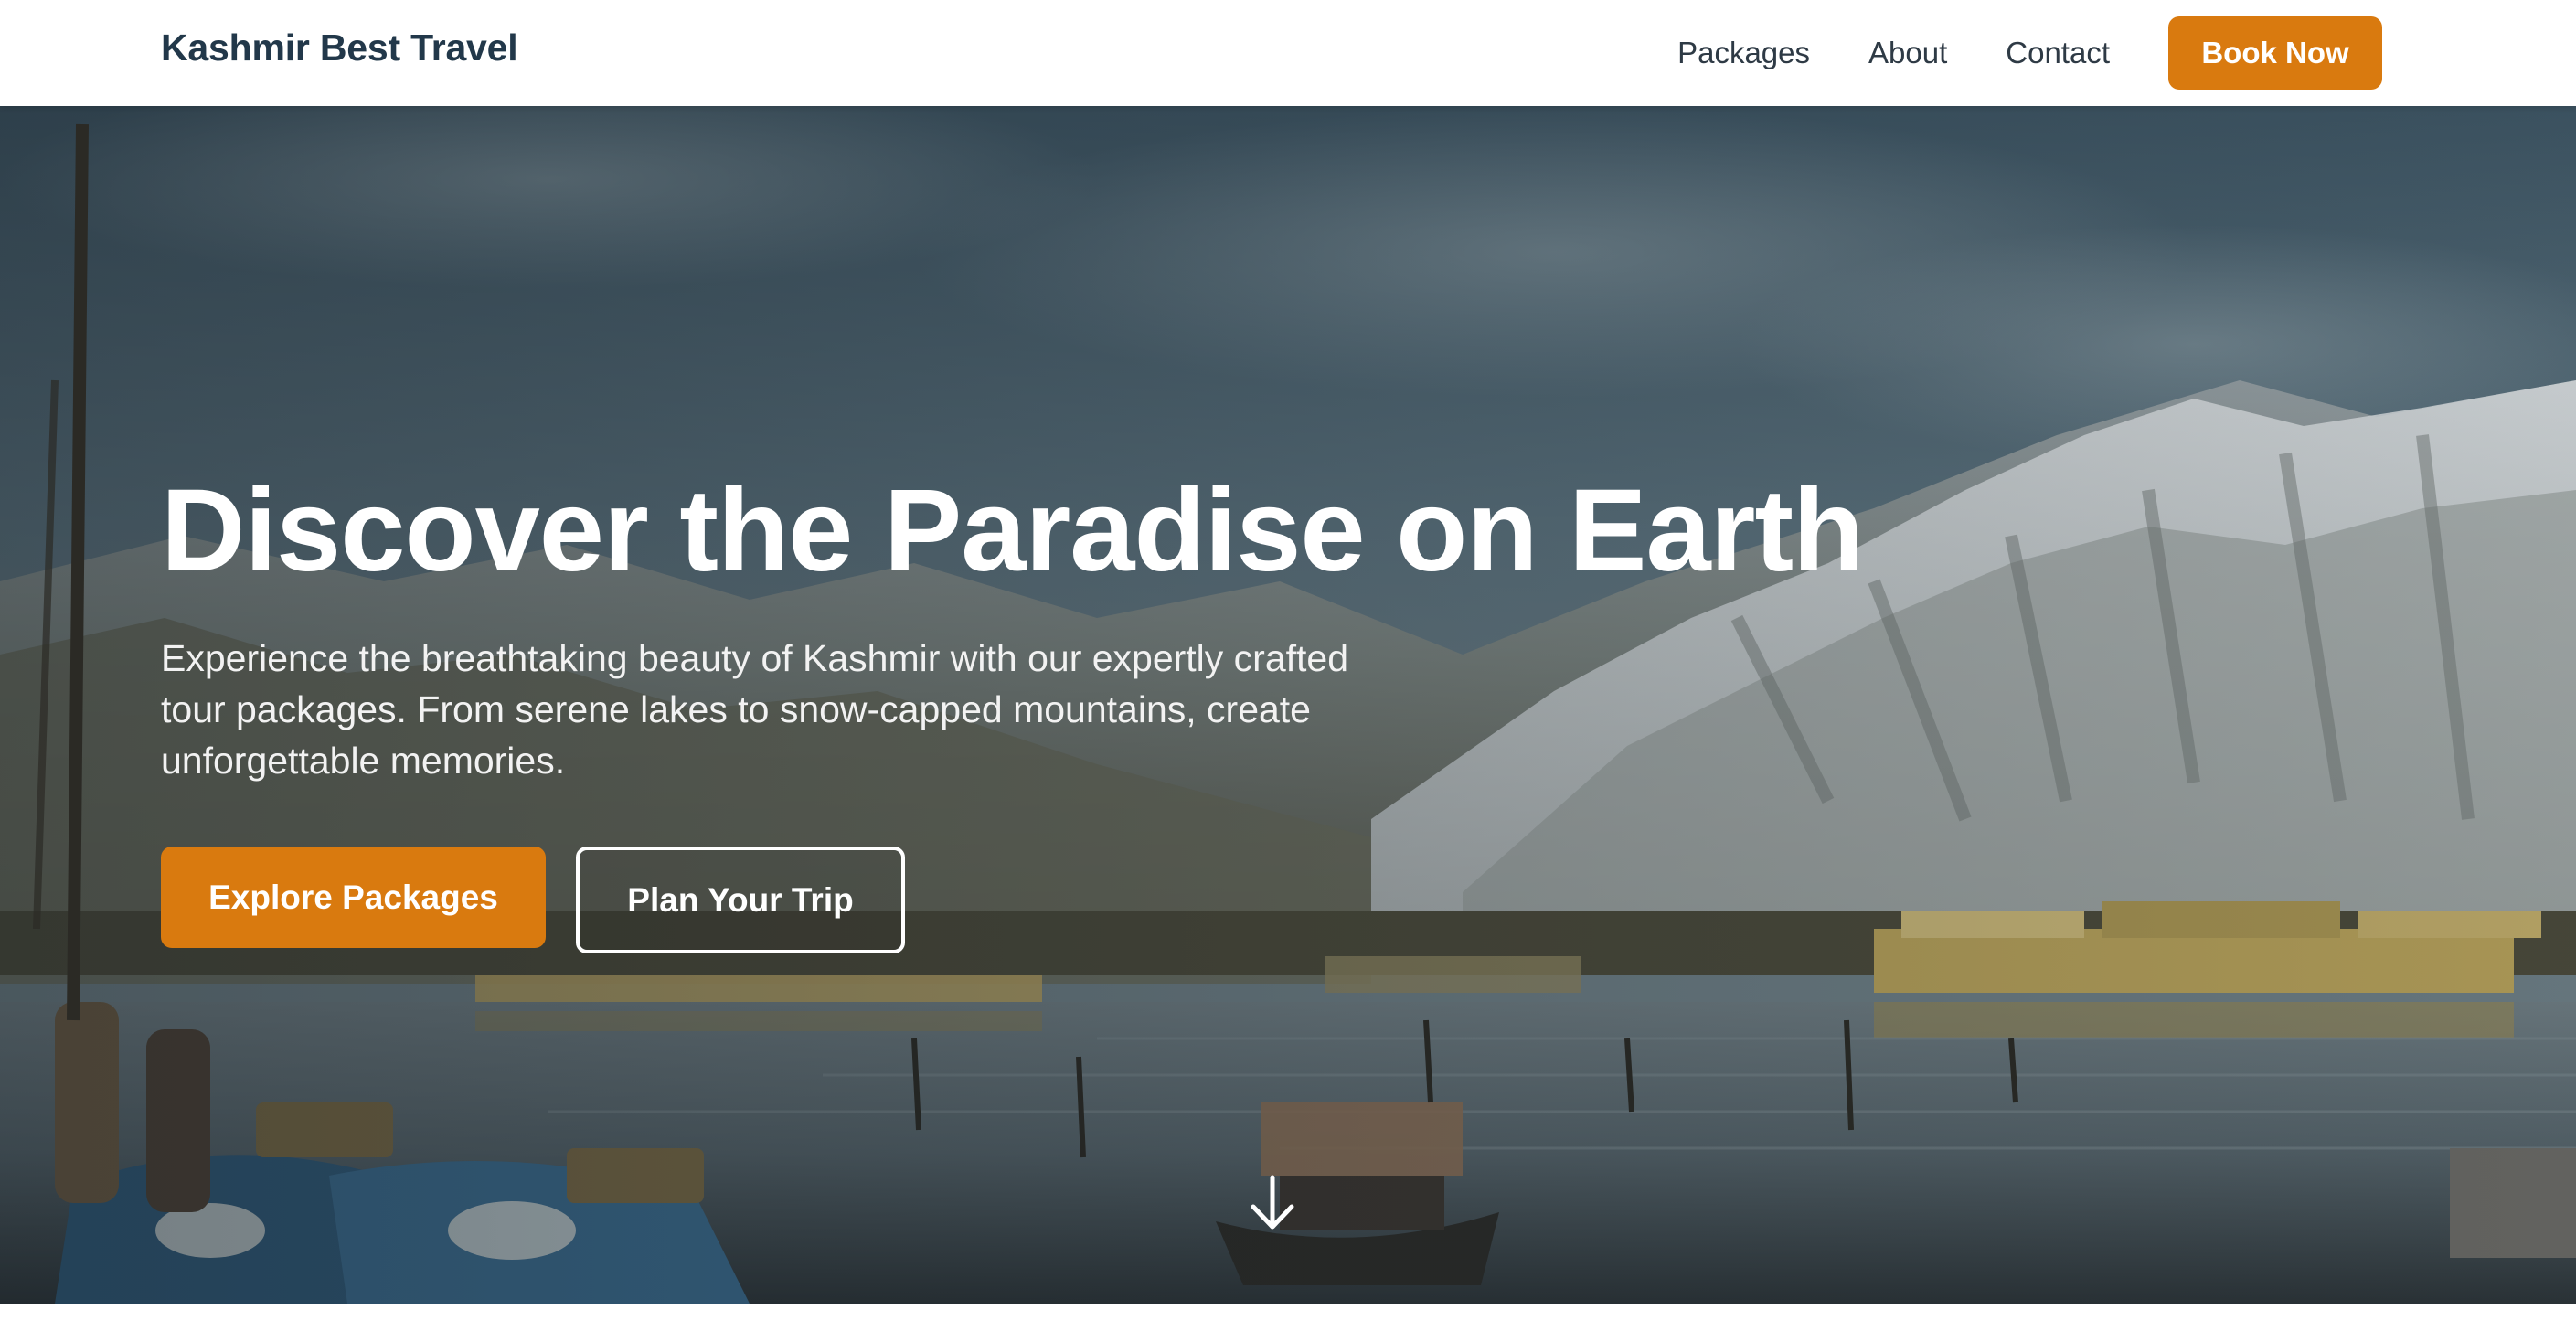 Image resolution: width=2576 pixels, height=1342 pixels. What do you see at coordinates (339, 48) in the screenshot?
I see `brand-logo-text: Kashmir Best Travel` at bounding box center [339, 48].